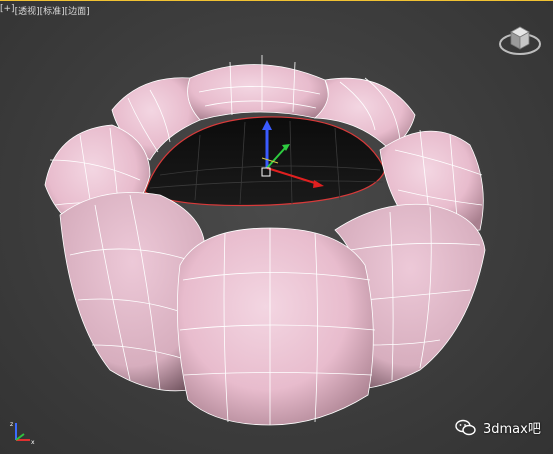  I want to click on viewport-plus-menu: [+], so click(7, 10).